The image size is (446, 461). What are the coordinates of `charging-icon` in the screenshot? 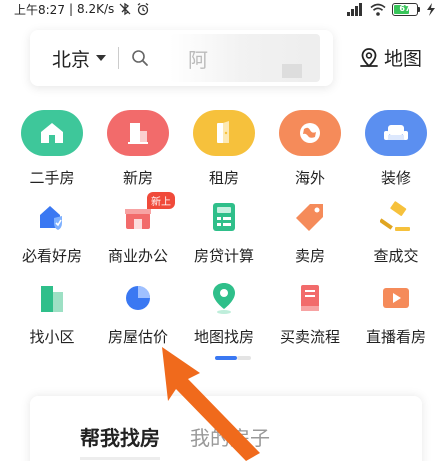 It's located at (431, 9).